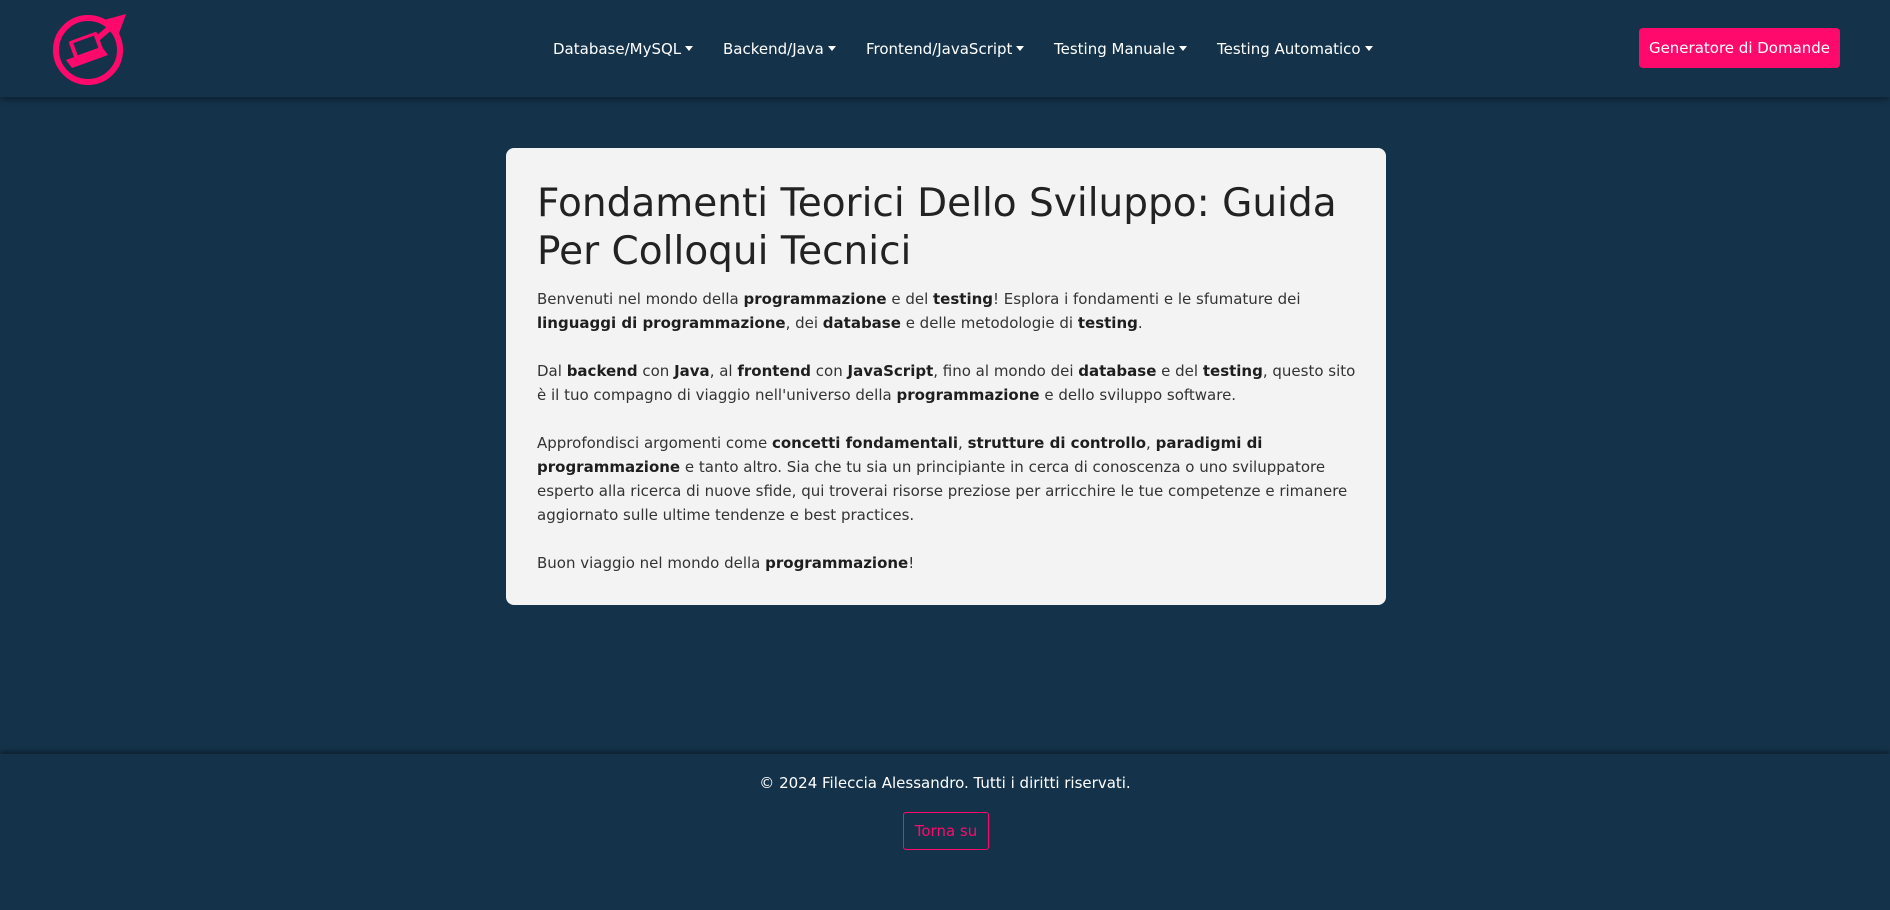  I want to click on bold-term: linguaggi di programmazione, so click(661, 323).